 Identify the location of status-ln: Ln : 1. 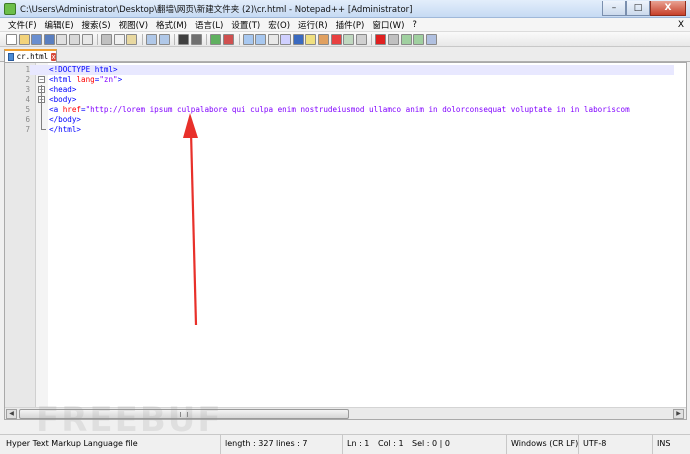
(358, 444).